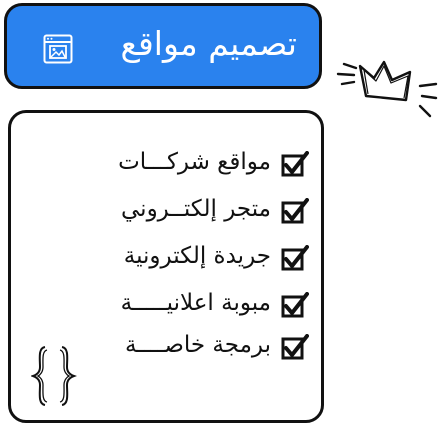  I want to click on list-item: جريدة إلكترونية, so click(166, 263).